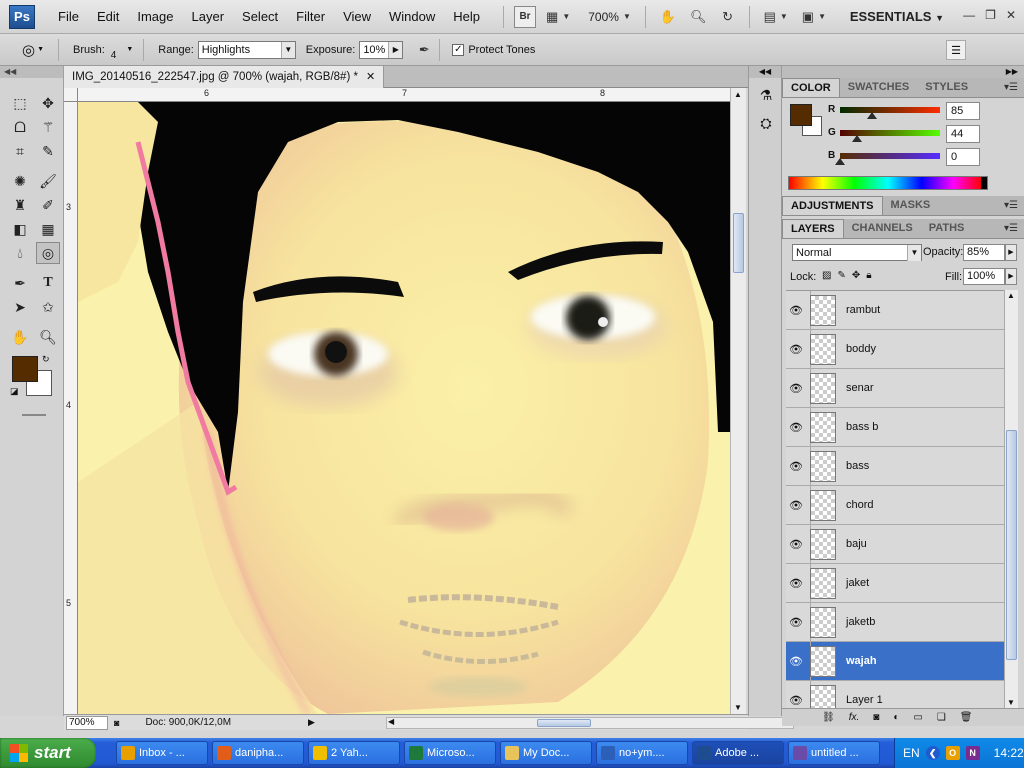 The width and height of the screenshot is (1024, 768). What do you see at coordinates (864, 700) in the screenshot?
I see `layer-name: Layer 1` at bounding box center [864, 700].